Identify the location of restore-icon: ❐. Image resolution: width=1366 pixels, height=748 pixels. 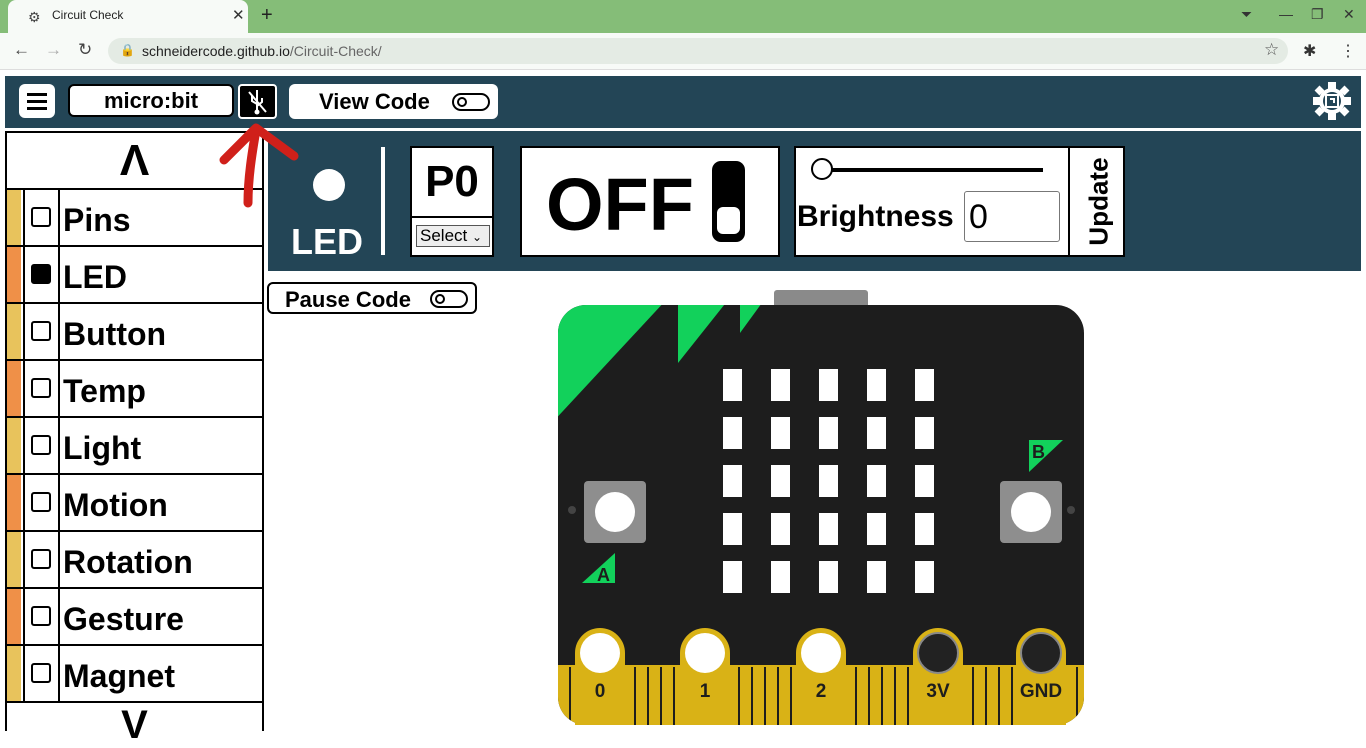
(1317, 14).